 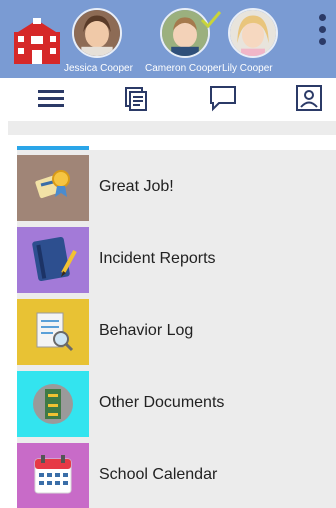 I want to click on divider-strip, so click(x=172, y=128).